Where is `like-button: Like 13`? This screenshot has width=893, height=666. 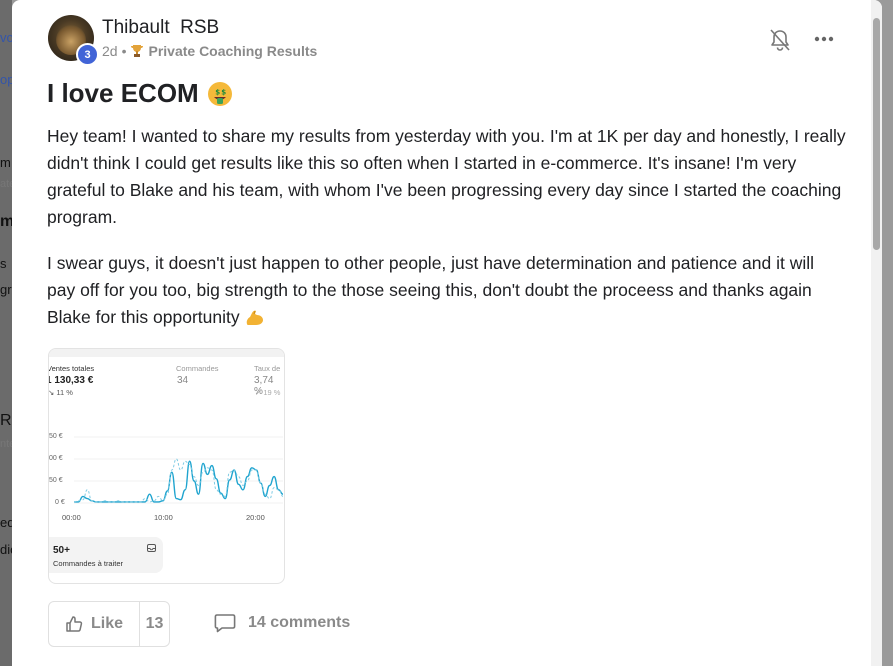 like-button: Like 13 is located at coordinates (109, 624).